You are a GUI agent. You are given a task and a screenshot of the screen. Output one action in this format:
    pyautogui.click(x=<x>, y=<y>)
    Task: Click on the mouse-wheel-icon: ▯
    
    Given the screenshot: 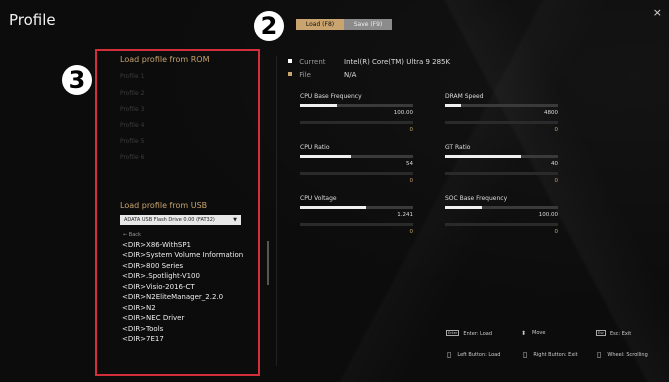 What is the action you would take?
    pyautogui.click(x=599, y=354)
    